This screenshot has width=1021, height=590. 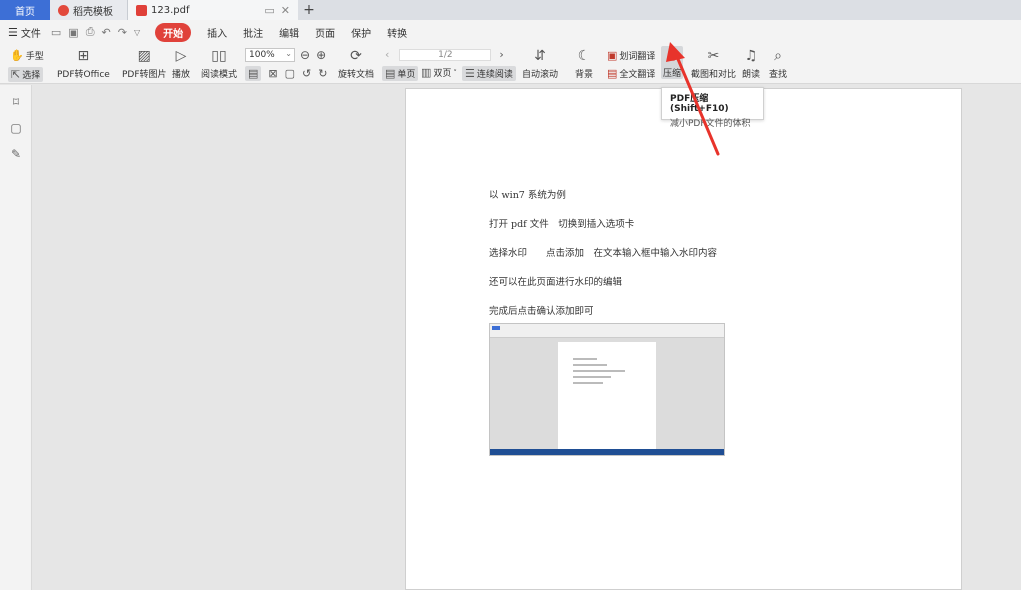 What do you see at coordinates (494, 75) in the screenshot?
I see `continuous-read-label: 连续阅读` at bounding box center [494, 75].